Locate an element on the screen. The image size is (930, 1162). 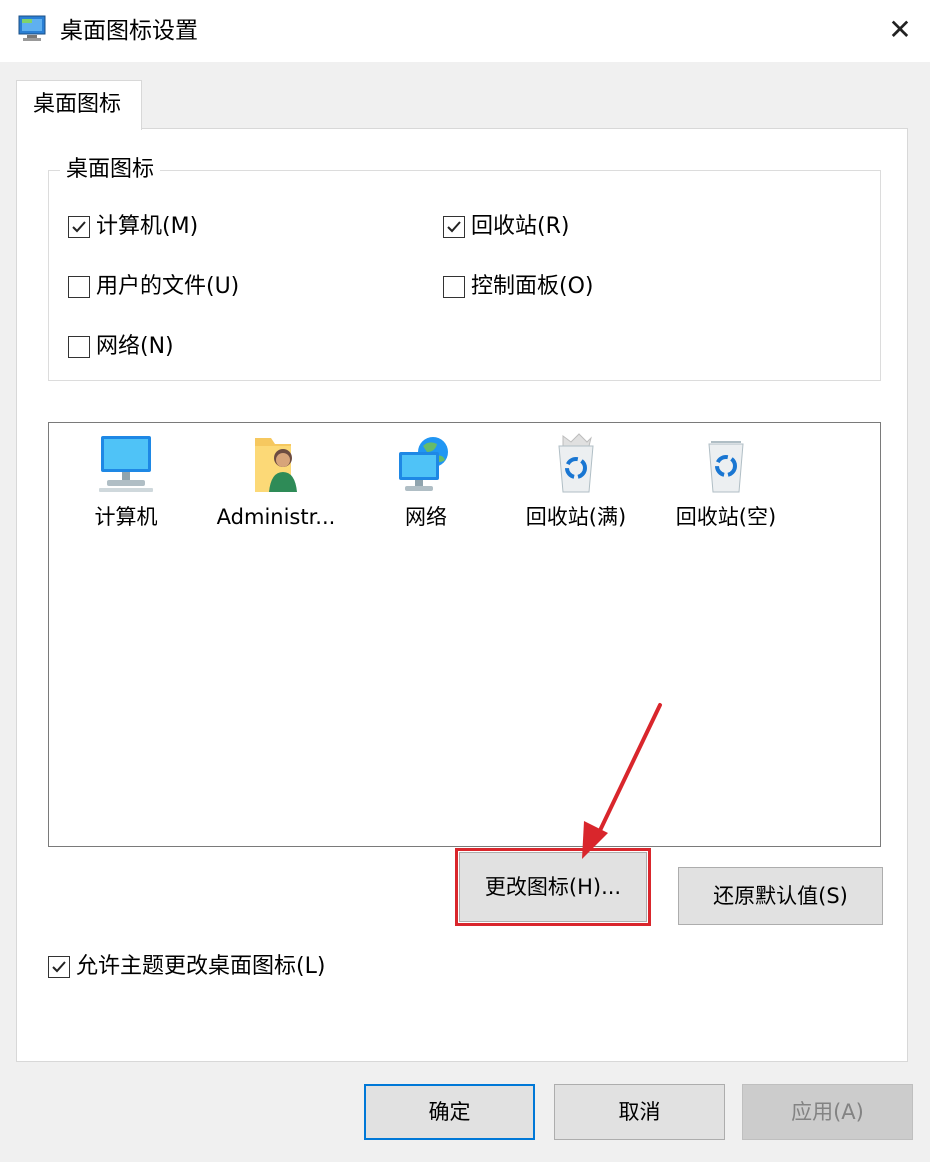
checkbox-label: 控制面板(O) is located at coordinates (532, 286).